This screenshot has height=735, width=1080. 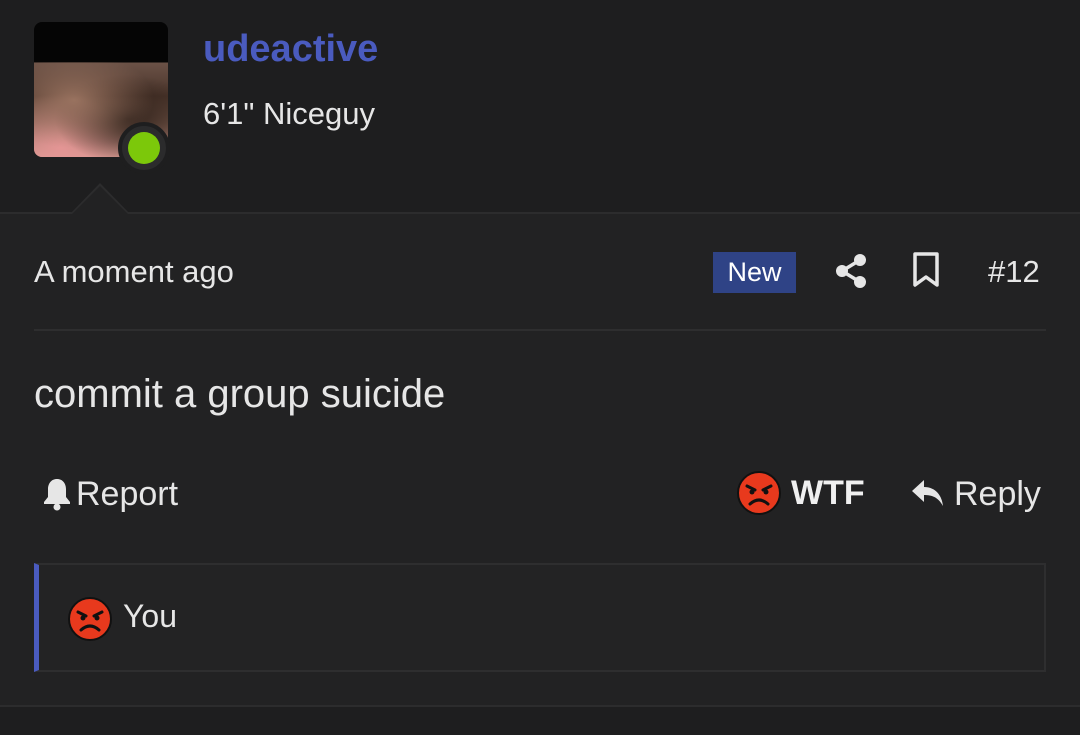 I want to click on bell-icon, so click(x=57, y=495).